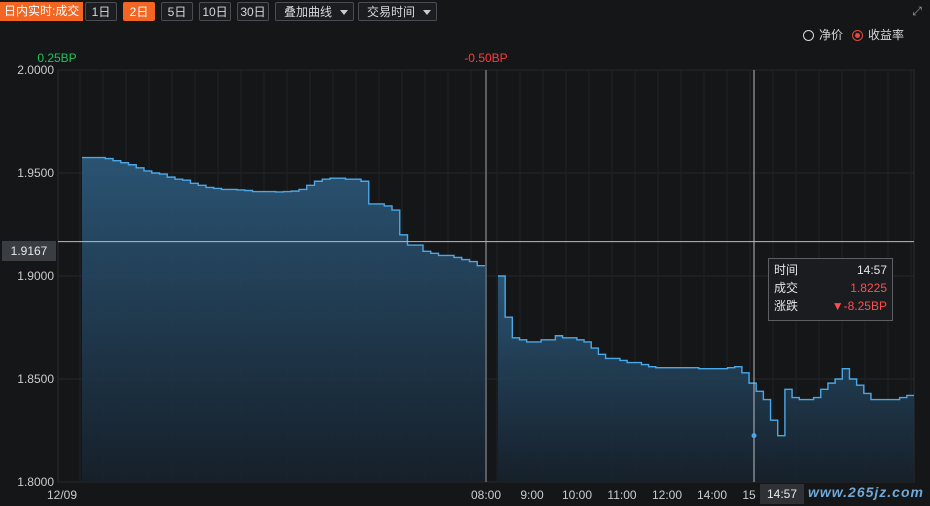  I want to click on tooltip-deal-row: 成交 1.8225, so click(830, 288).